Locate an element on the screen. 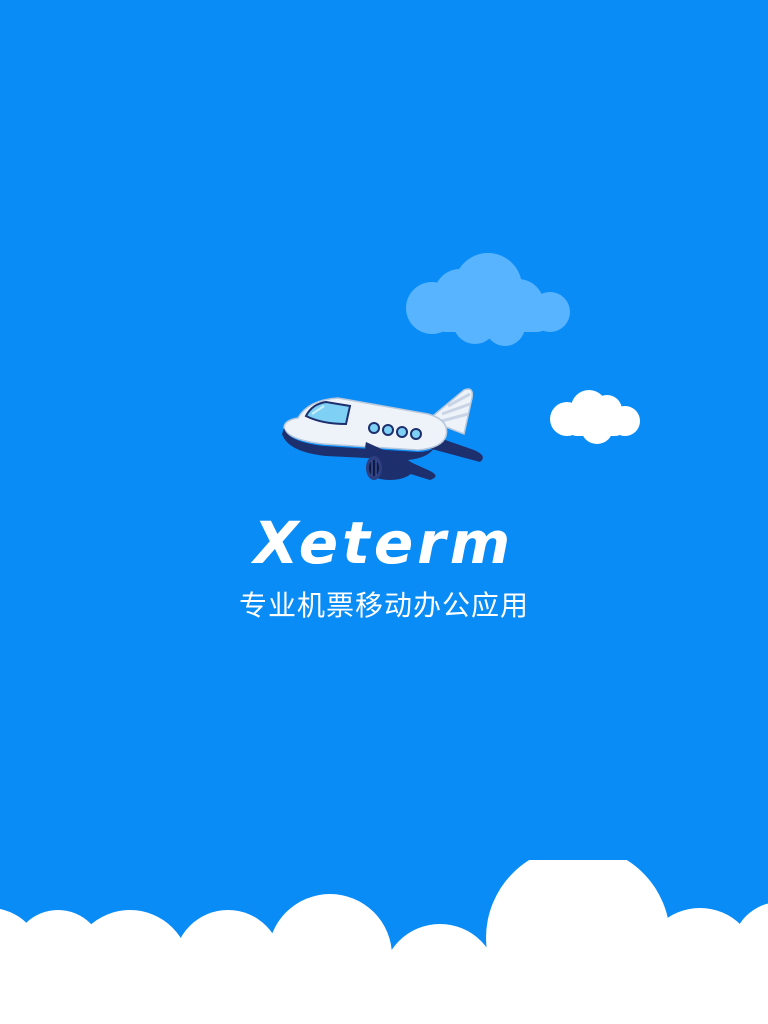  app-tagline: 专业机票移动办公应用 is located at coordinates (383, 605).